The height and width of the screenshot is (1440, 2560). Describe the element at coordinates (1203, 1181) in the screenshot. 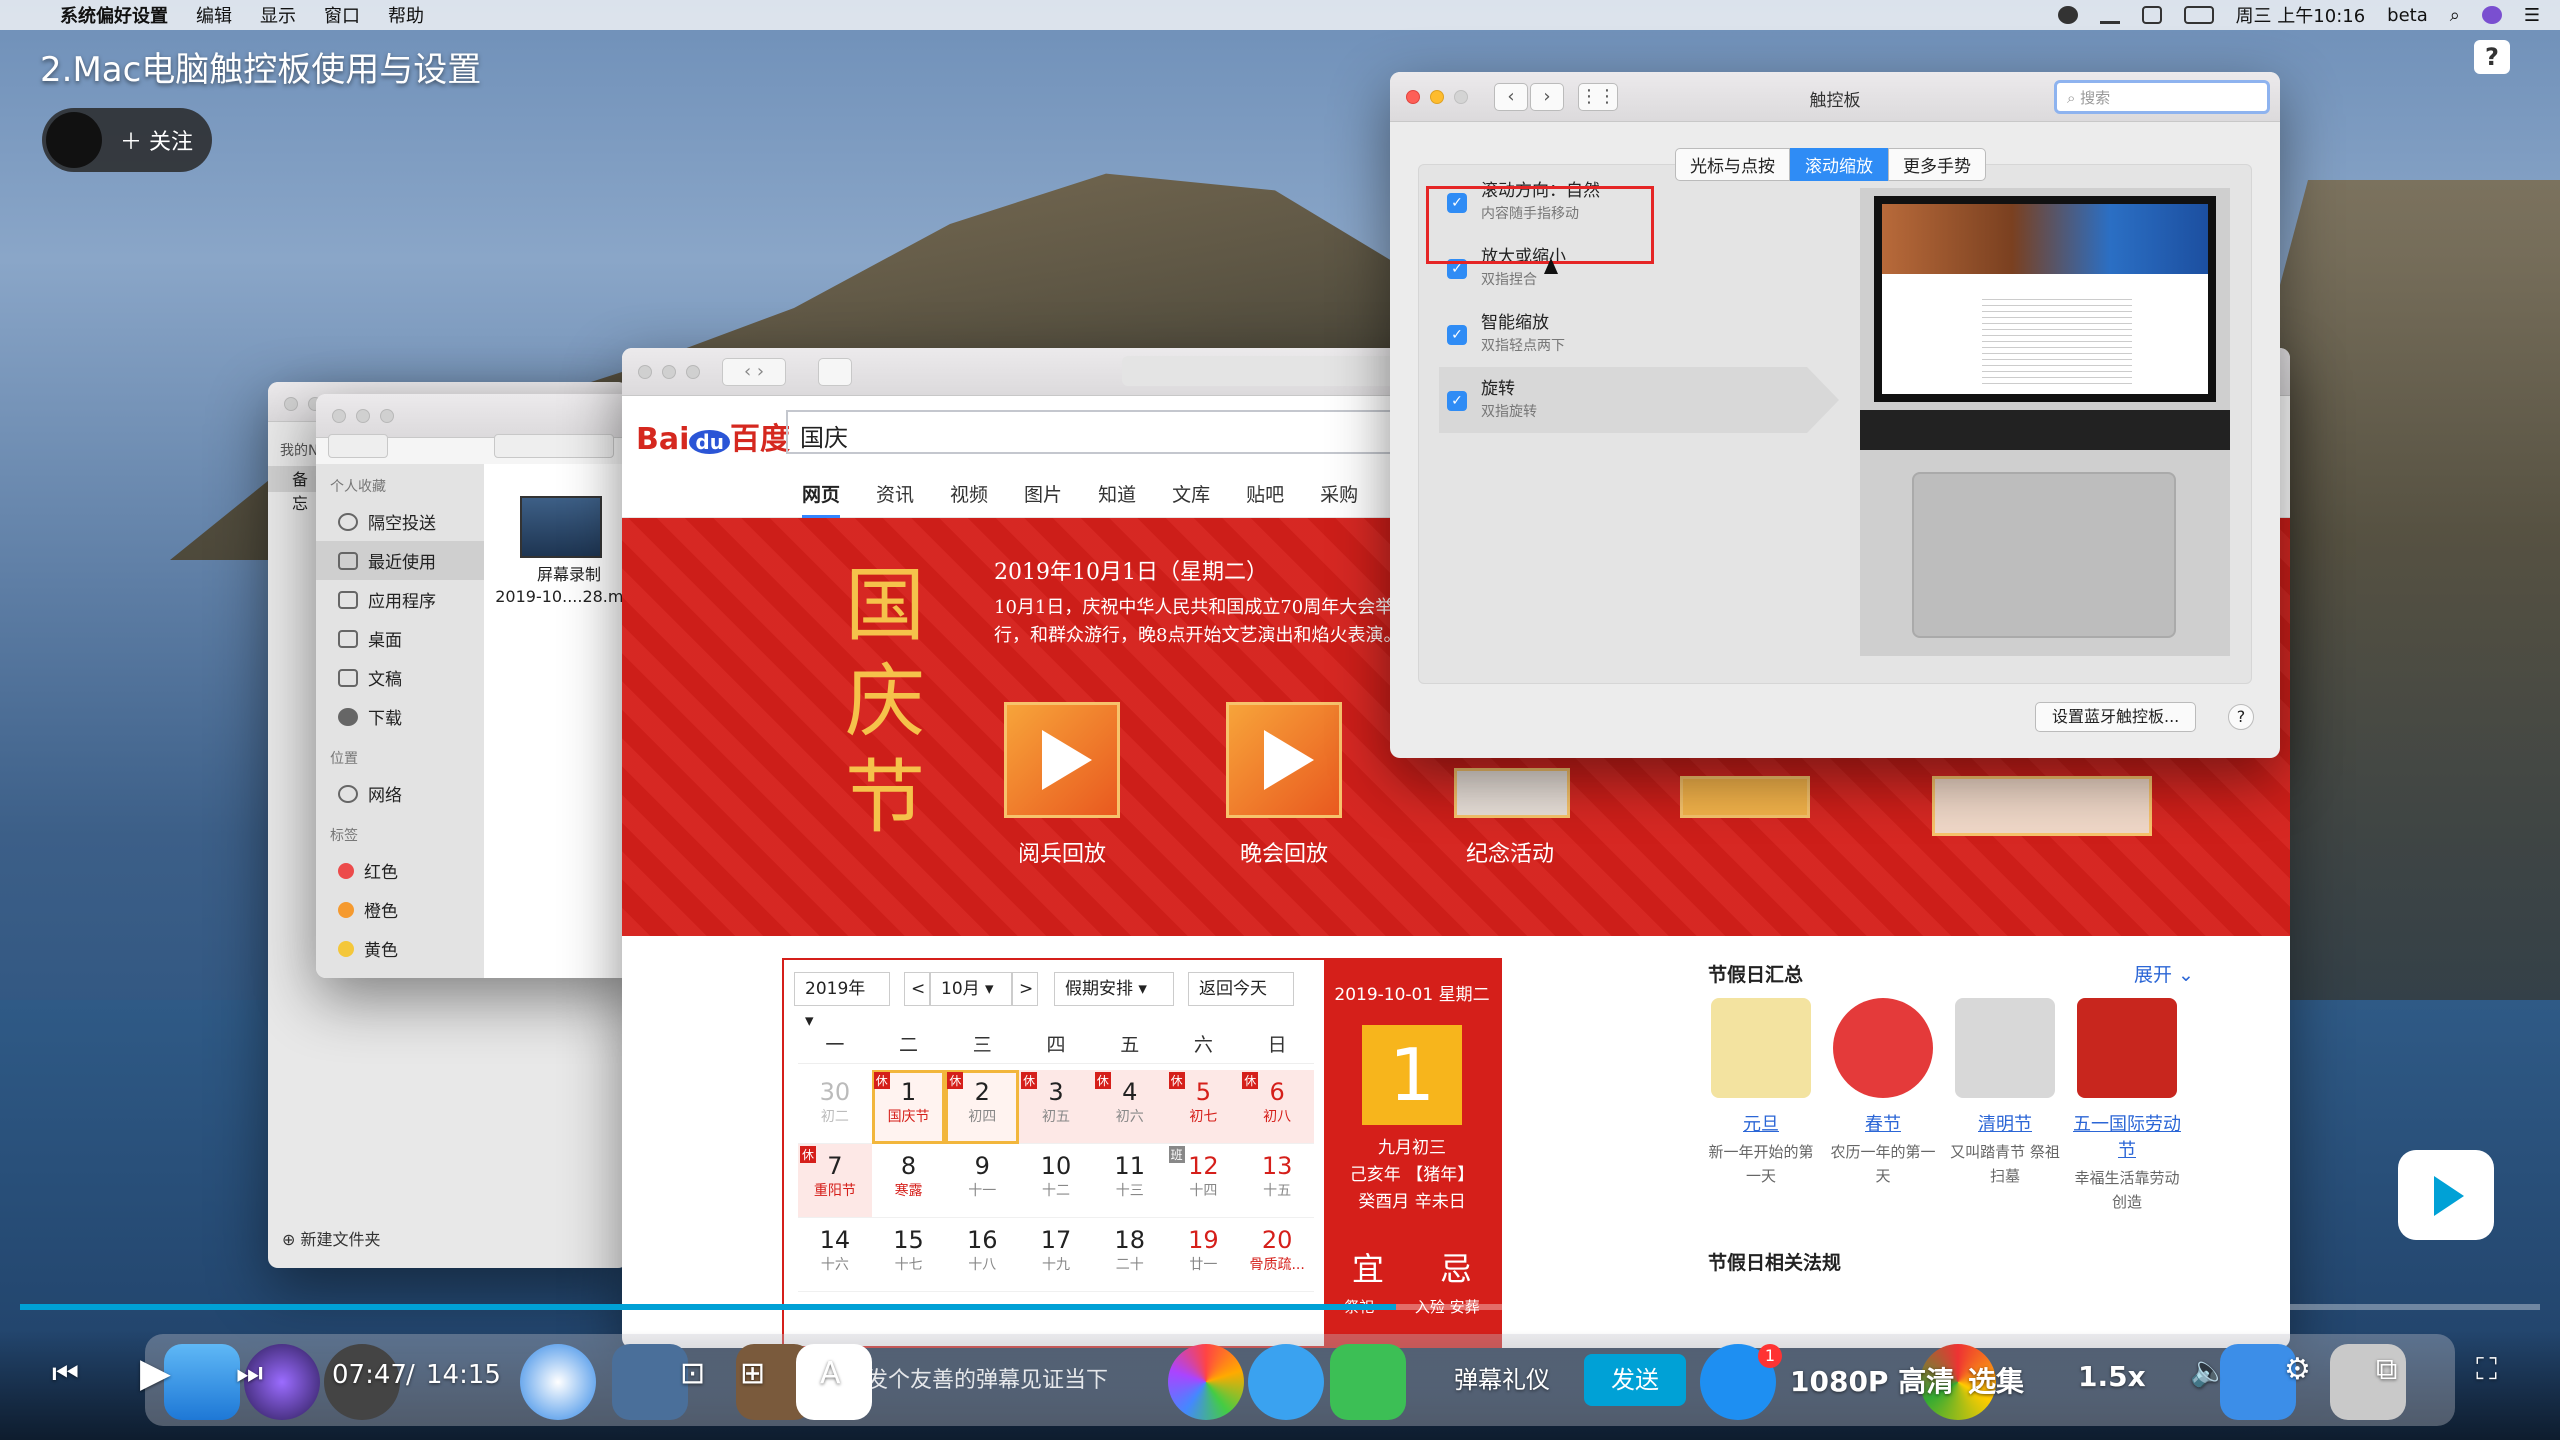

I see `calendar-day: 班 12 十四` at that location.